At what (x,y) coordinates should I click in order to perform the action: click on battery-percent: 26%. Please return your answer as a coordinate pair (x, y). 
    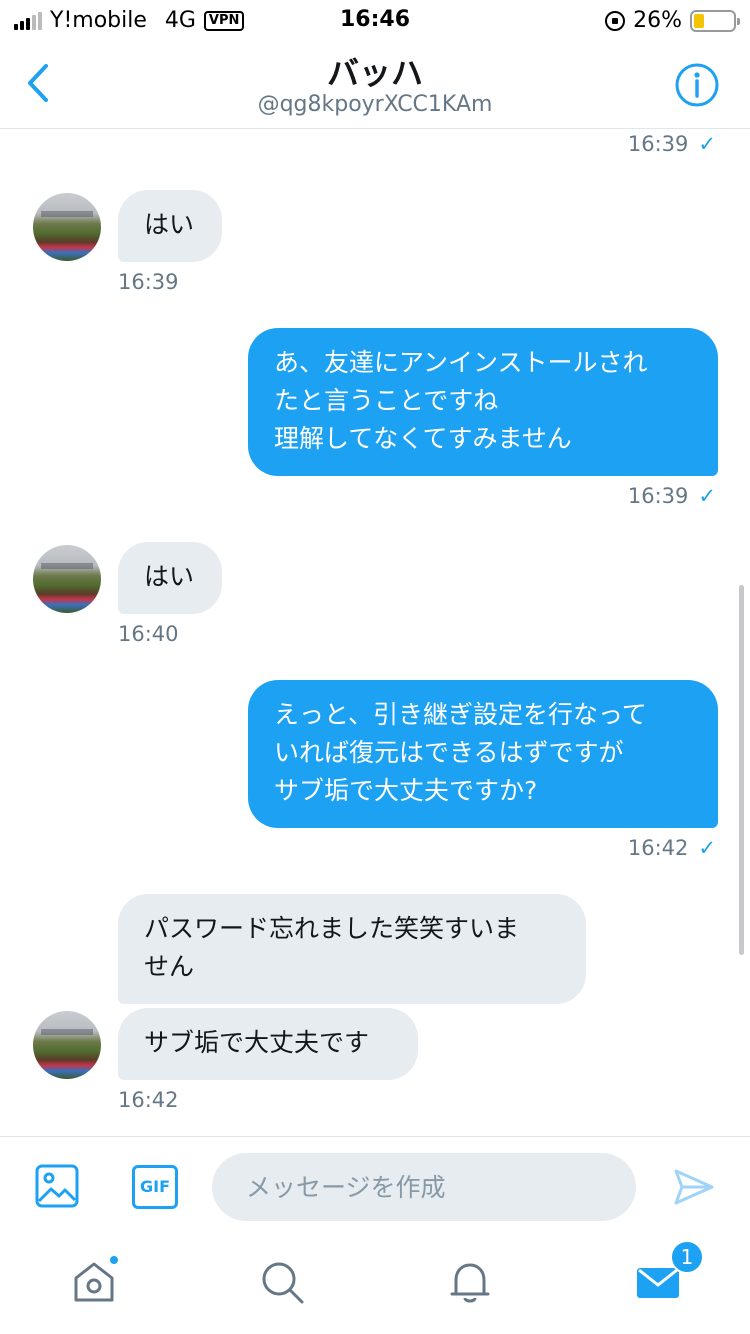
    Looking at the image, I should click on (657, 20).